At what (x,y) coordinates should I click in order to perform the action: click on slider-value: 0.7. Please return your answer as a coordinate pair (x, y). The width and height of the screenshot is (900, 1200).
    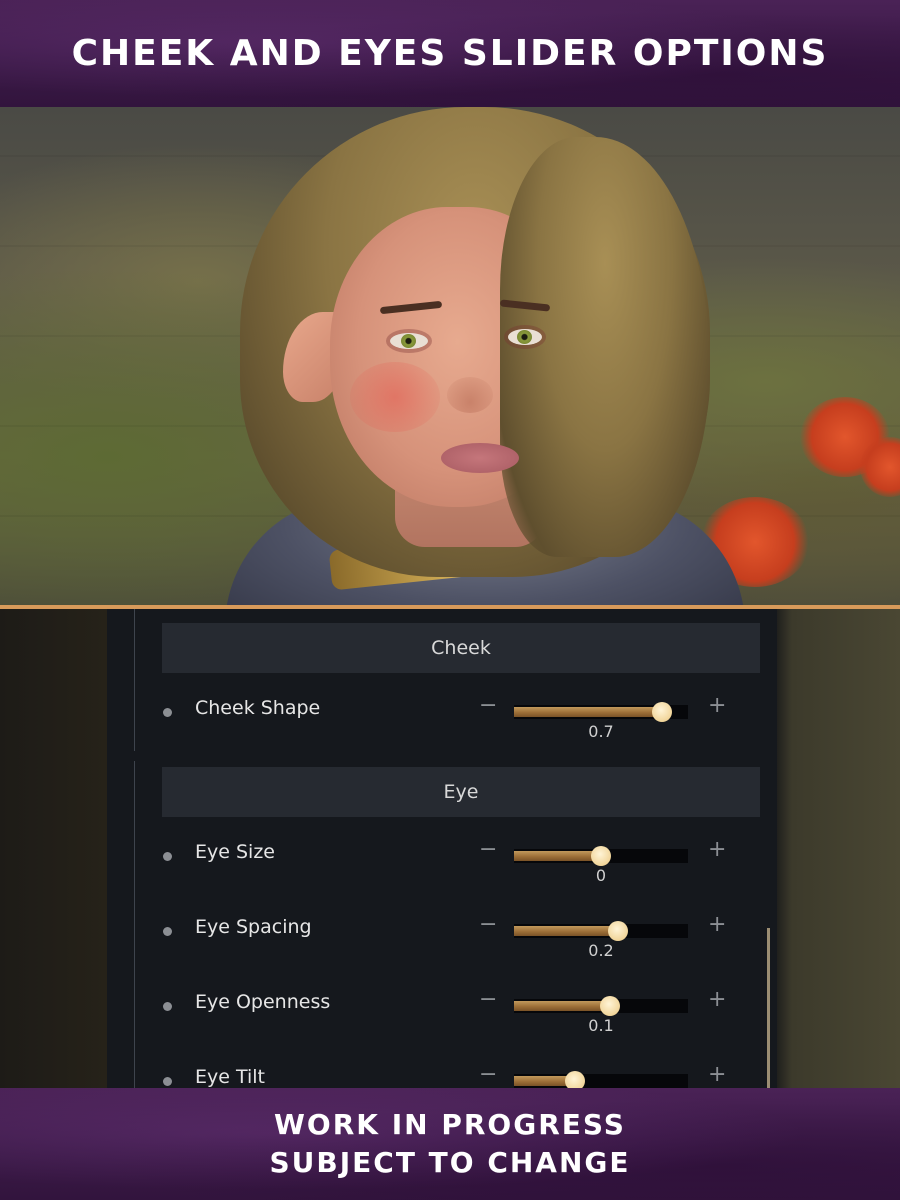
    Looking at the image, I should click on (601, 731).